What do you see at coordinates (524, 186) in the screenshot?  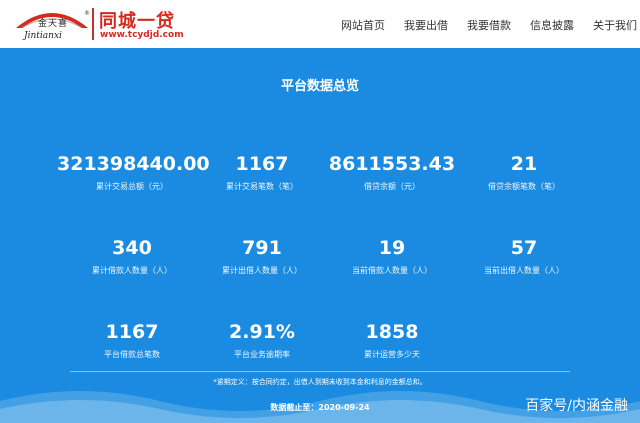 I see `stat-label: 借贷余额笔数（笔）` at bounding box center [524, 186].